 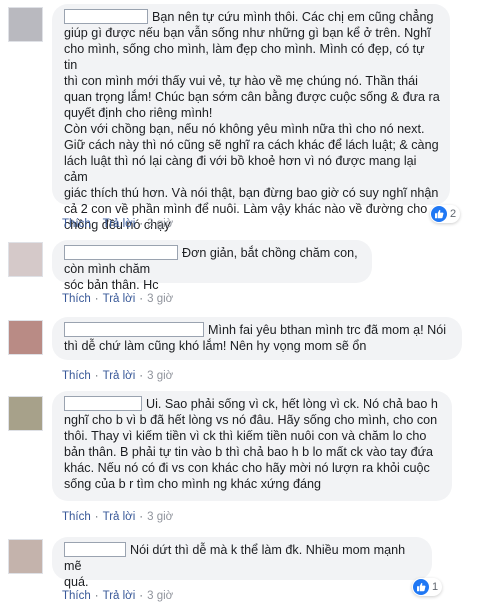 I want to click on reaction-count: 1, so click(x=427, y=587).